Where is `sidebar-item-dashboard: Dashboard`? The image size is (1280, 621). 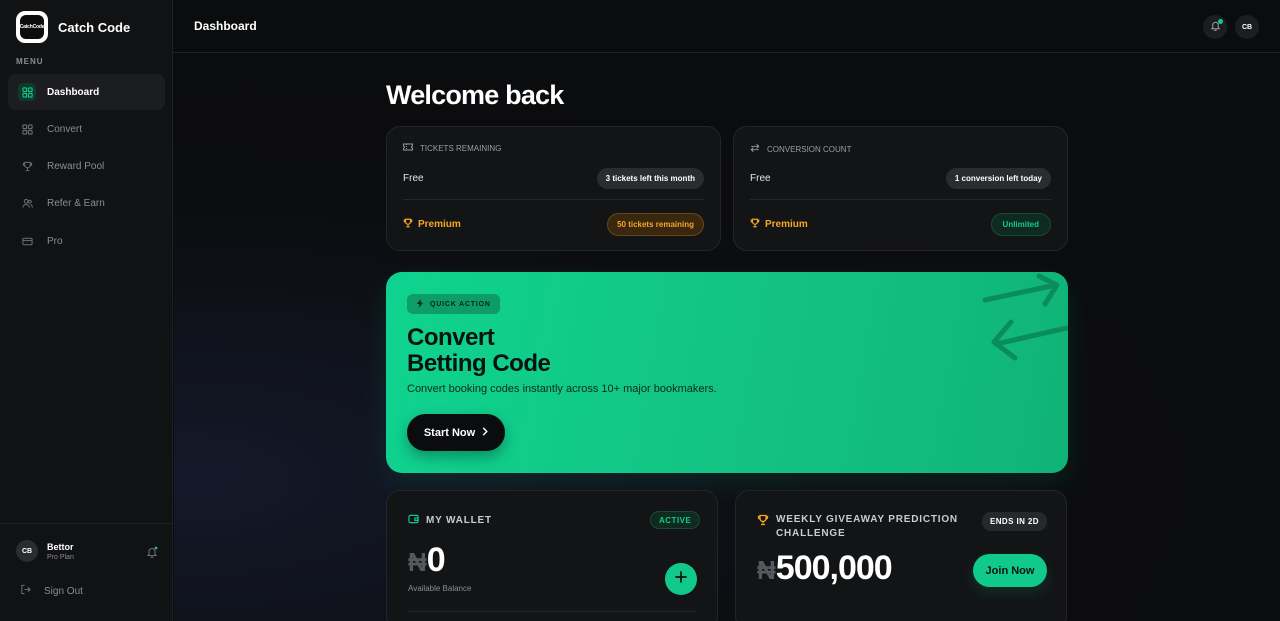 sidebar-item-dashboard: Dashboard is located at coordinates (86, 92).